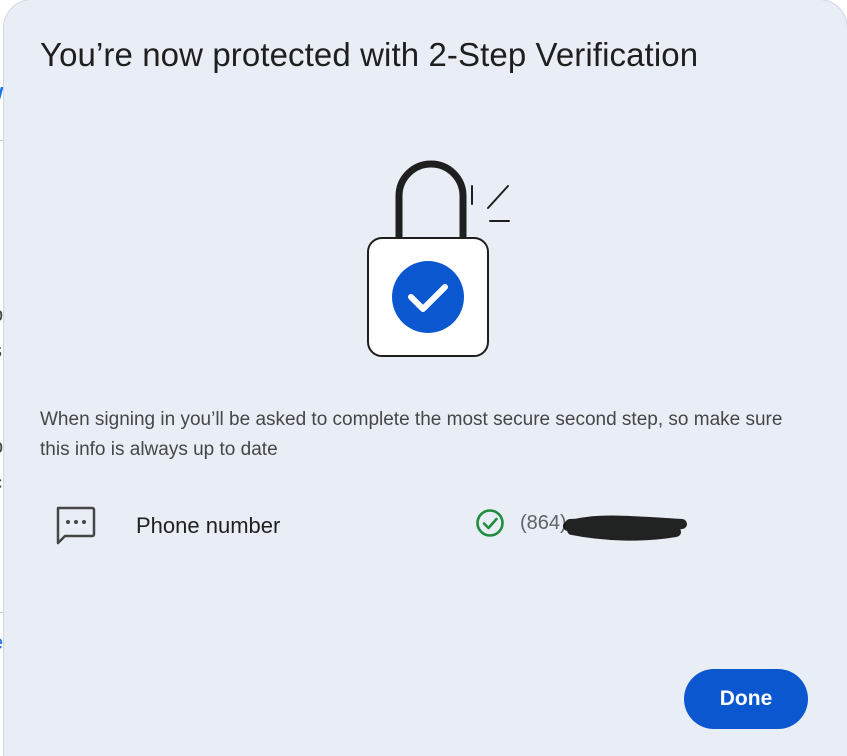  What do you see at coordinates (543, 523) in the screenshot?
I see `phone-number-value: (864)` at bounding box center [543, 523].